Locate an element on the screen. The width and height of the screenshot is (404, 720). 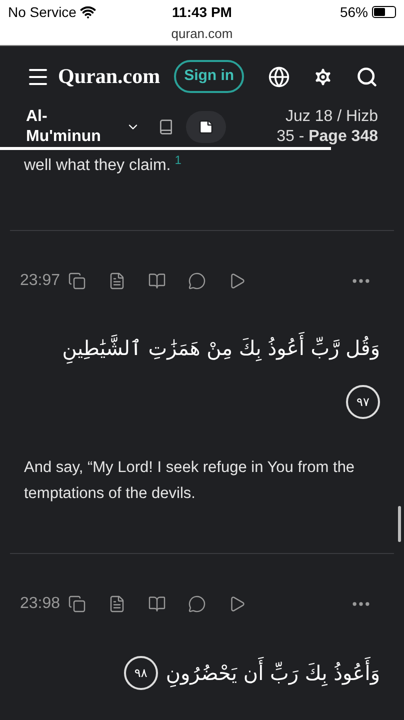
logo: Quran.com is located at coordinates (109, 76).